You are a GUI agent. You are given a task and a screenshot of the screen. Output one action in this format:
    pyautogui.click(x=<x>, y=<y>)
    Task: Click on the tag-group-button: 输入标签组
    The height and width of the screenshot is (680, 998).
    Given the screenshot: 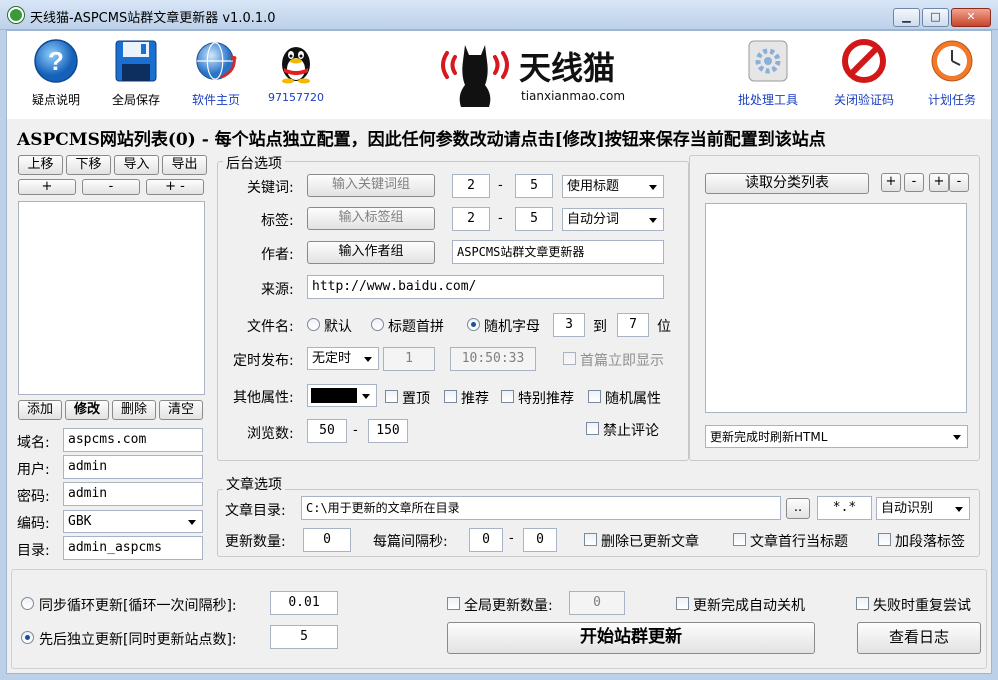 What is the action you would take?
    pyautogui.click(x=371, y=218)
    